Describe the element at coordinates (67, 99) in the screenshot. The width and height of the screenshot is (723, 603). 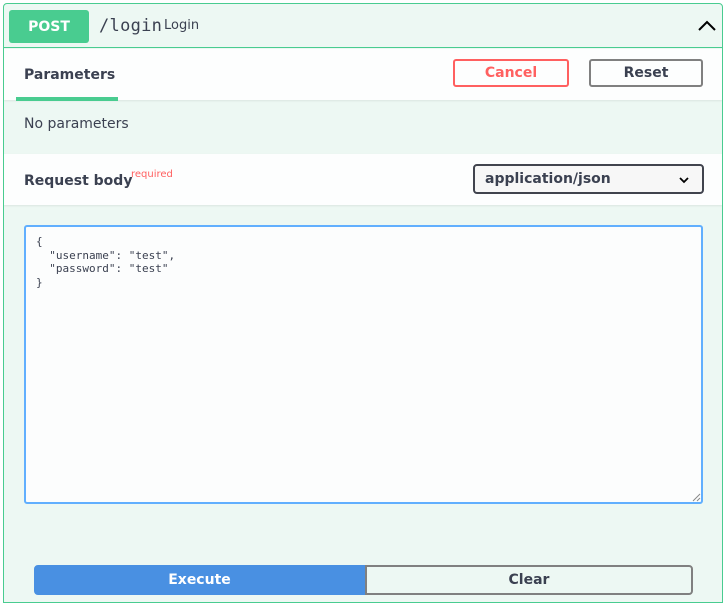
I see `tab-active-indicator` at that location.